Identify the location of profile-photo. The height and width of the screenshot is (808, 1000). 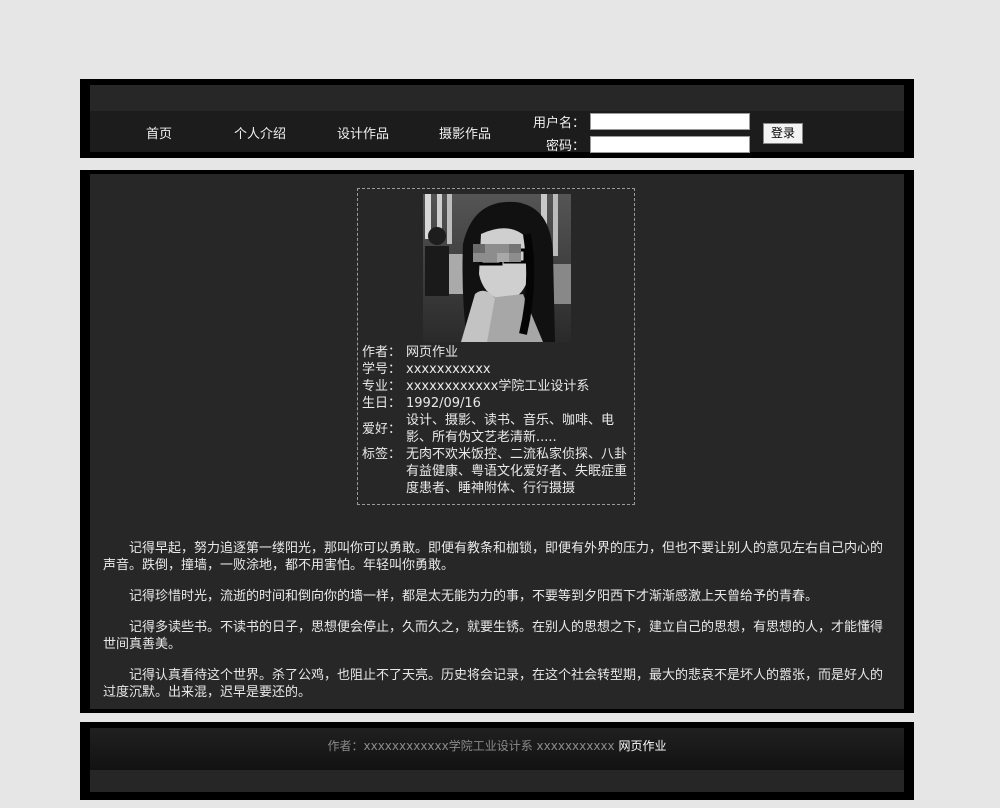
(497, 268).